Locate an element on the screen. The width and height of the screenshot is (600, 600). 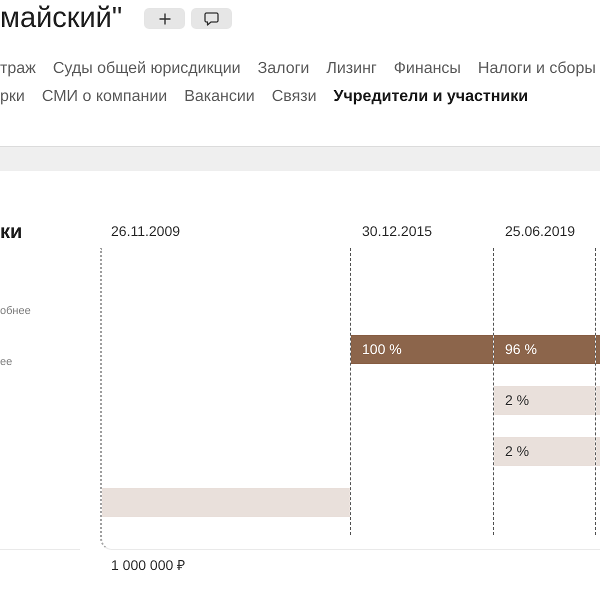
nav-tab: рки is located at coordinates (12, 97).